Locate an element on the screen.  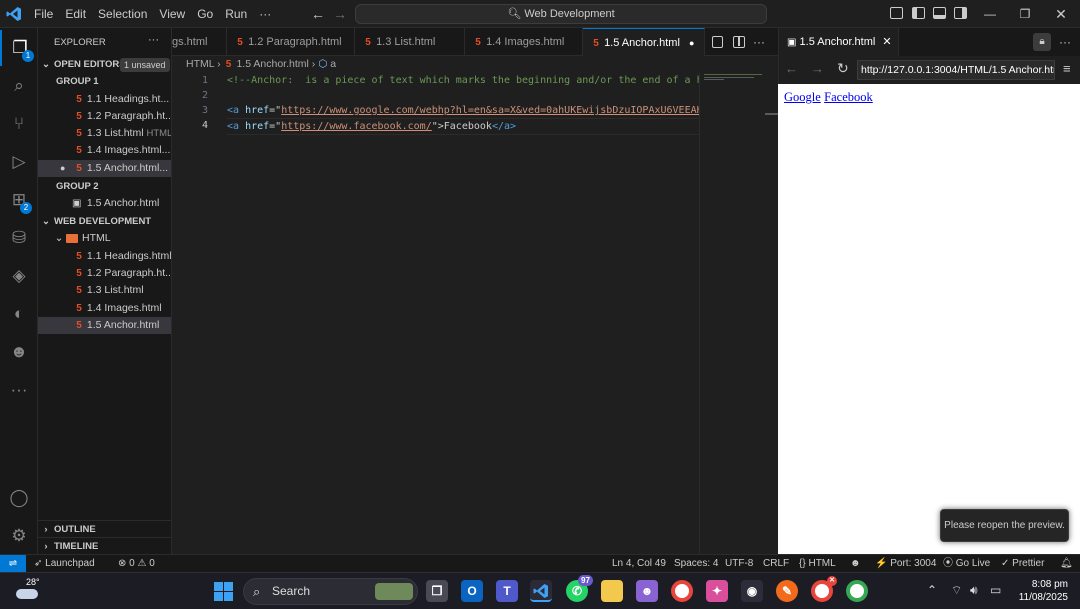
launchpad-item: ➶ Launchpad is located at coordinates (64, 563).